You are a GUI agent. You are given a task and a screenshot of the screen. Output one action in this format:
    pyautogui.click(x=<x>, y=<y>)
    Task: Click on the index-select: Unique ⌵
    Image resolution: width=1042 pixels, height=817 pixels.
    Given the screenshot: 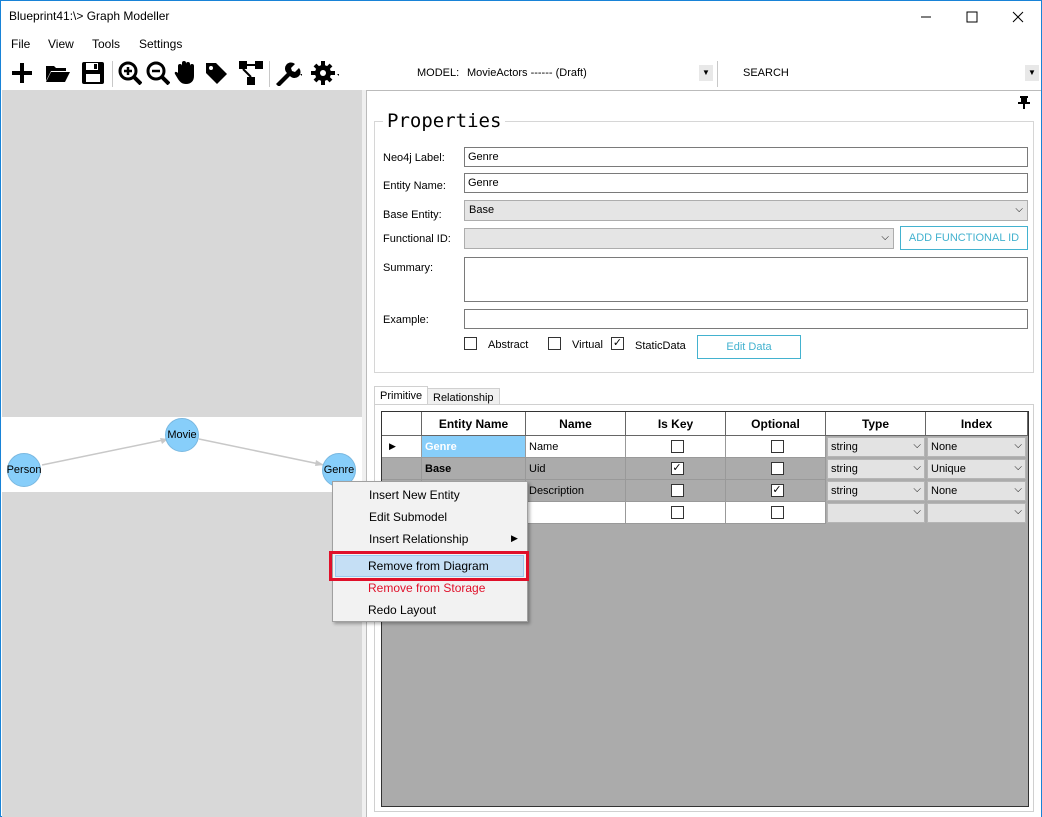 What is the action you would take?
    pyautogui.click(x=976, y=469)
    